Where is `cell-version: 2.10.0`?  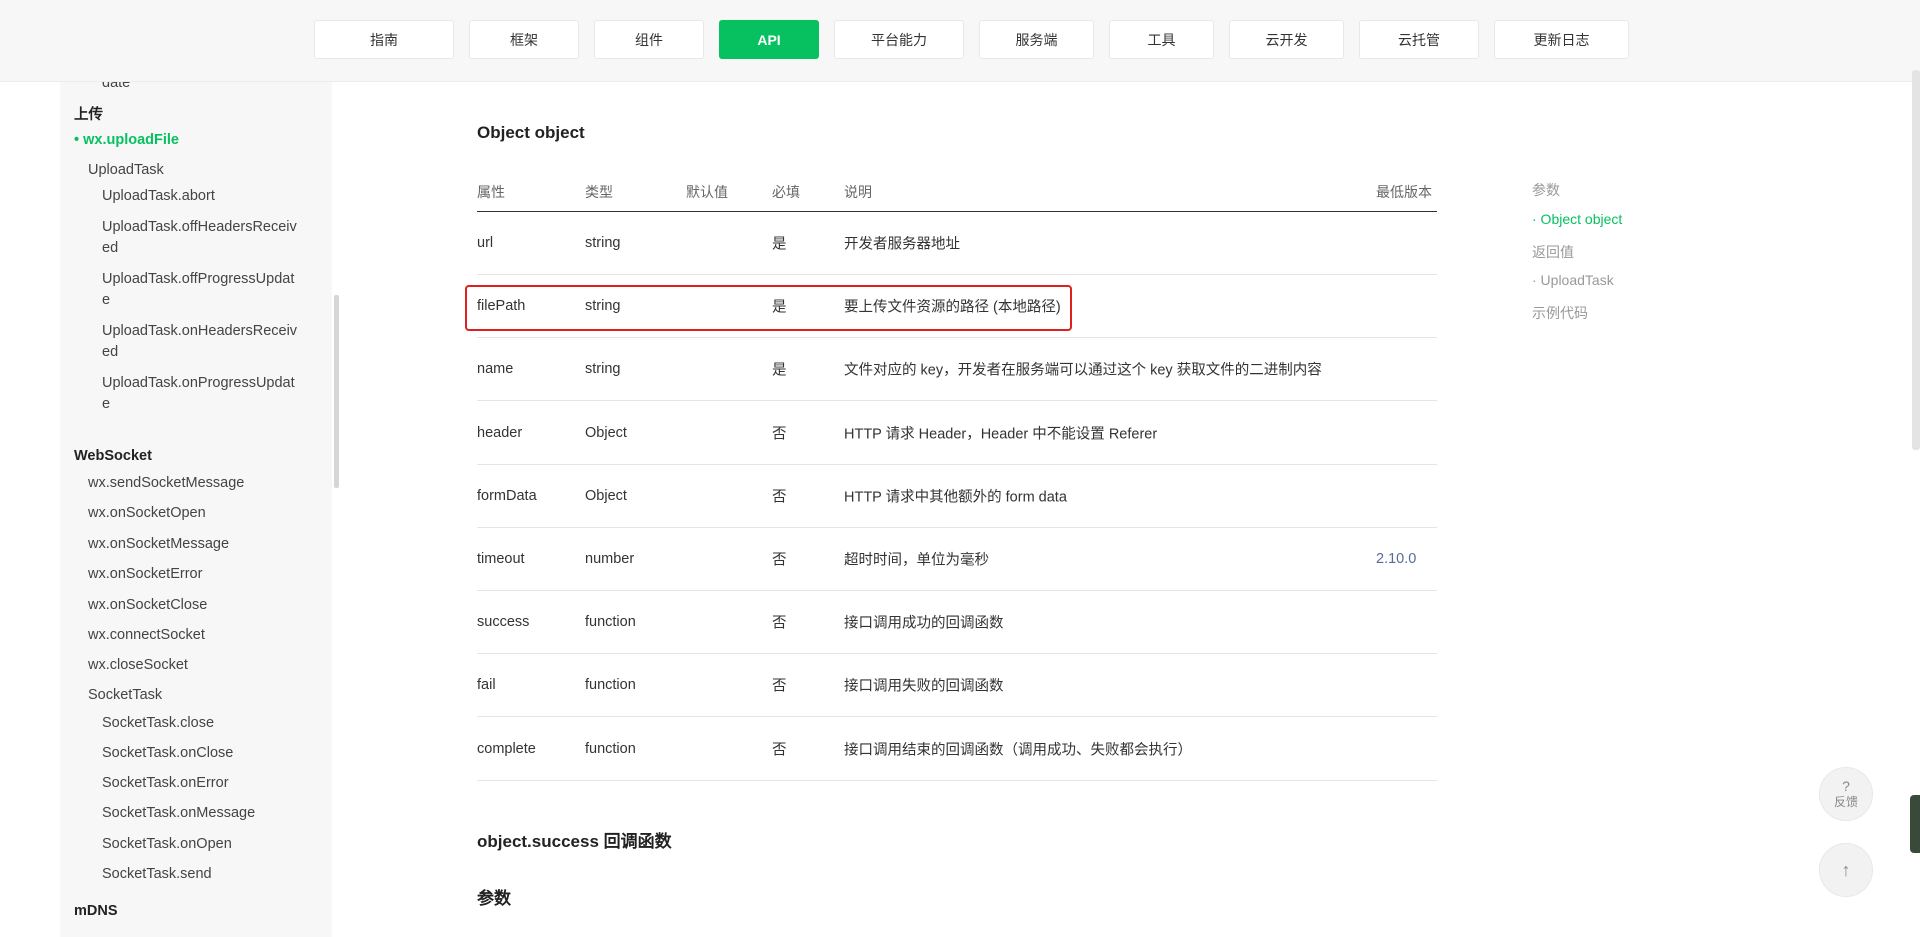 cell-version: 2.10.0 is located at coordinates (1396, 559).